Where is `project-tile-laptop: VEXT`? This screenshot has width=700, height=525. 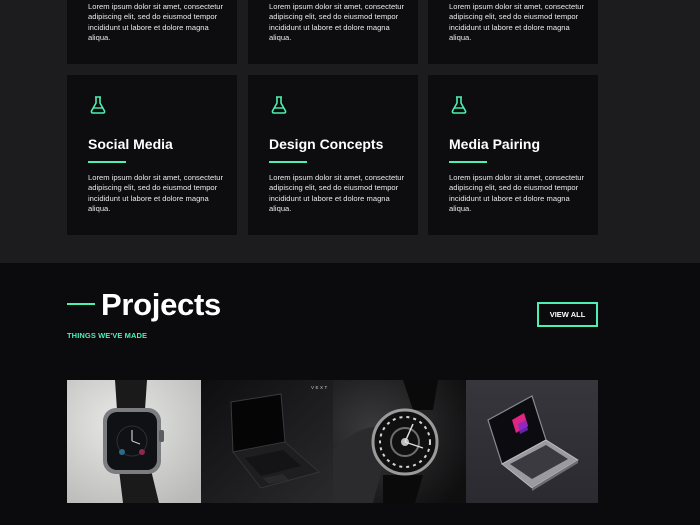
project-tile-laptop: VEXT is located at coordinates (267, 441).